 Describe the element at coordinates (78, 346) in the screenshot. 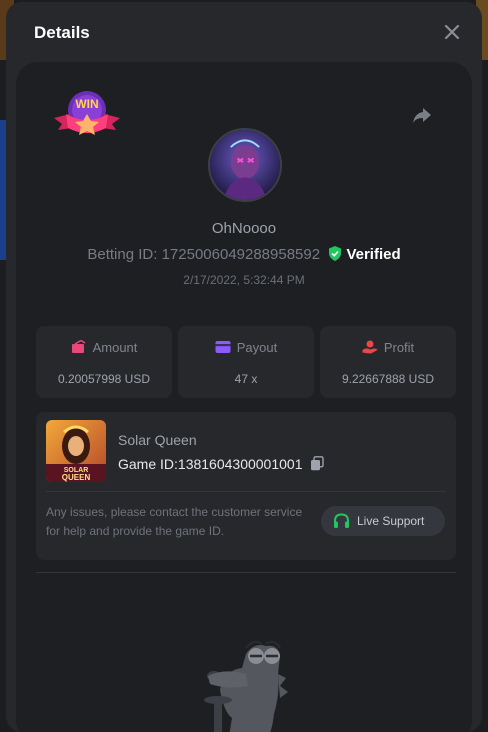

I see `amount-icon` at that location.